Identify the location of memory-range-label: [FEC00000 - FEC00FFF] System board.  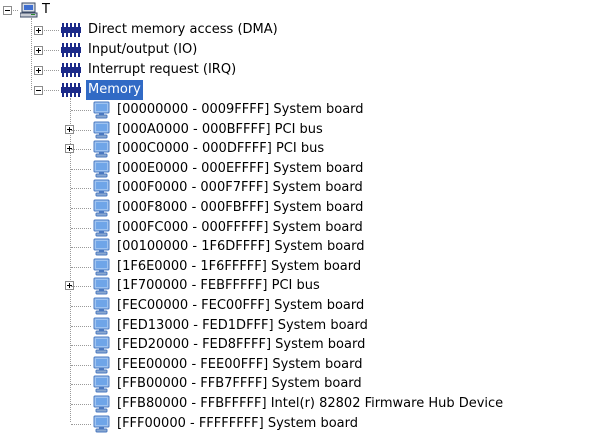
(241, 305).